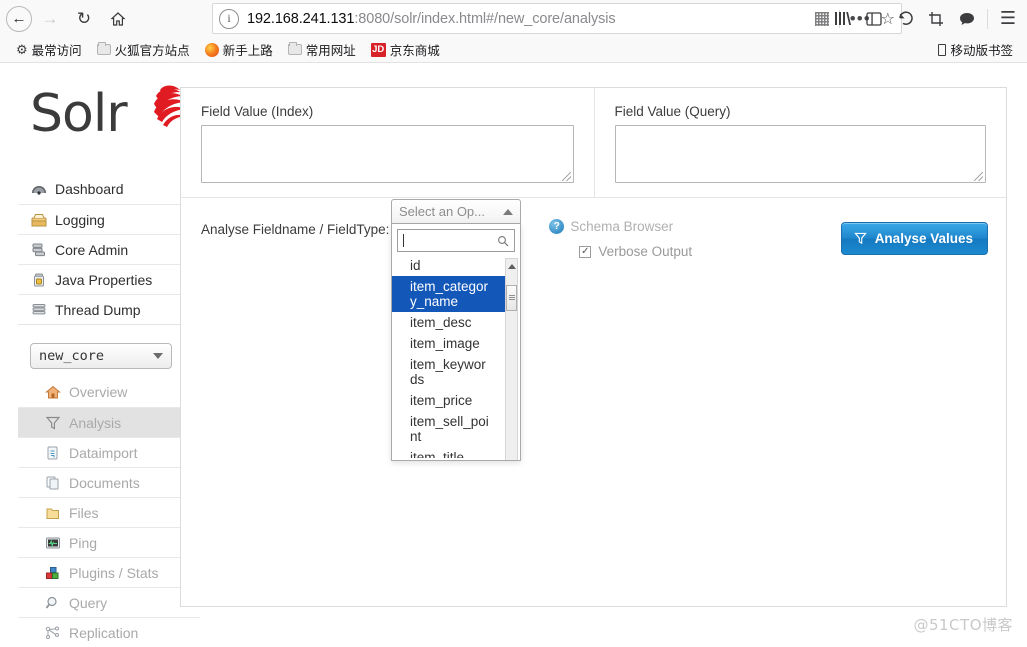 The height and width of the screenshot is (647, 1027). I want to click on home-button, so click(118, 19).